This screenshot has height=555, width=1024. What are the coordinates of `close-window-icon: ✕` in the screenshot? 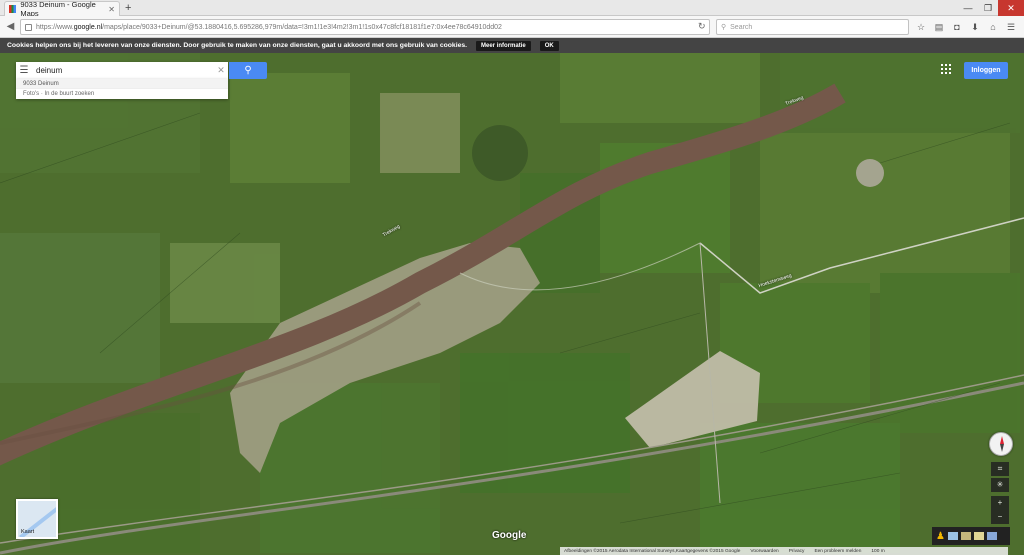 It's located at (1011, 8).